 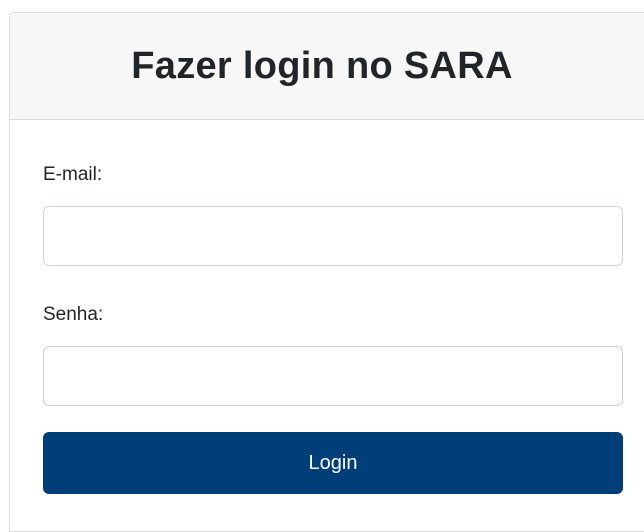 I want to click on password-field, so click(x=333, y=376).